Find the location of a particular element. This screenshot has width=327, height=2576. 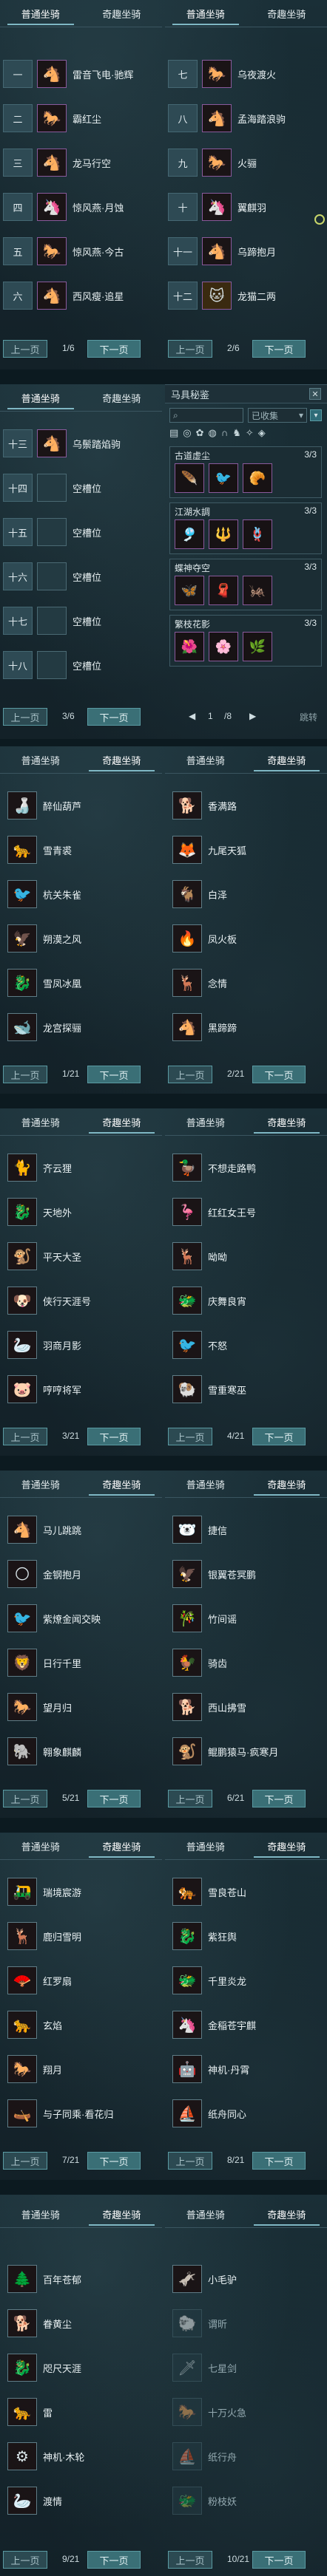

chevron-left-icon: ◀ is located at coordinates (192, 716).